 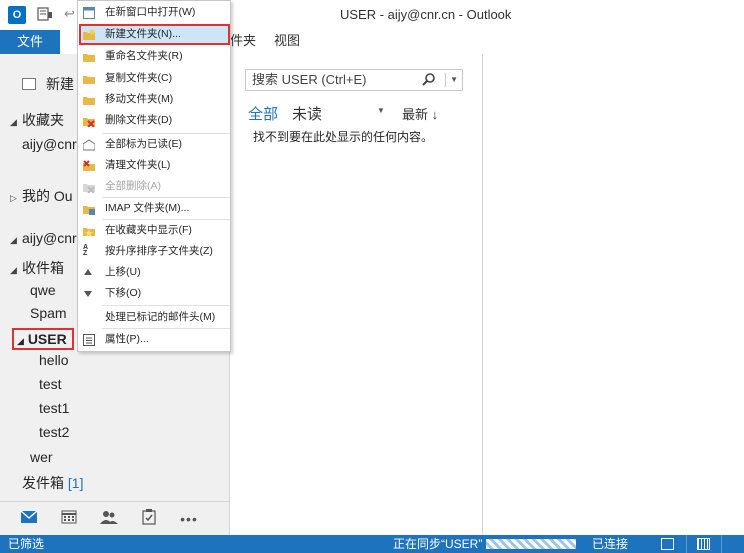 What do you see at coordinates (154, 251) in the screenshot?
I see `menu-sort-subfolders: AZ 按升序排序子文件夹(Z)` at bounding box center [154, 251].